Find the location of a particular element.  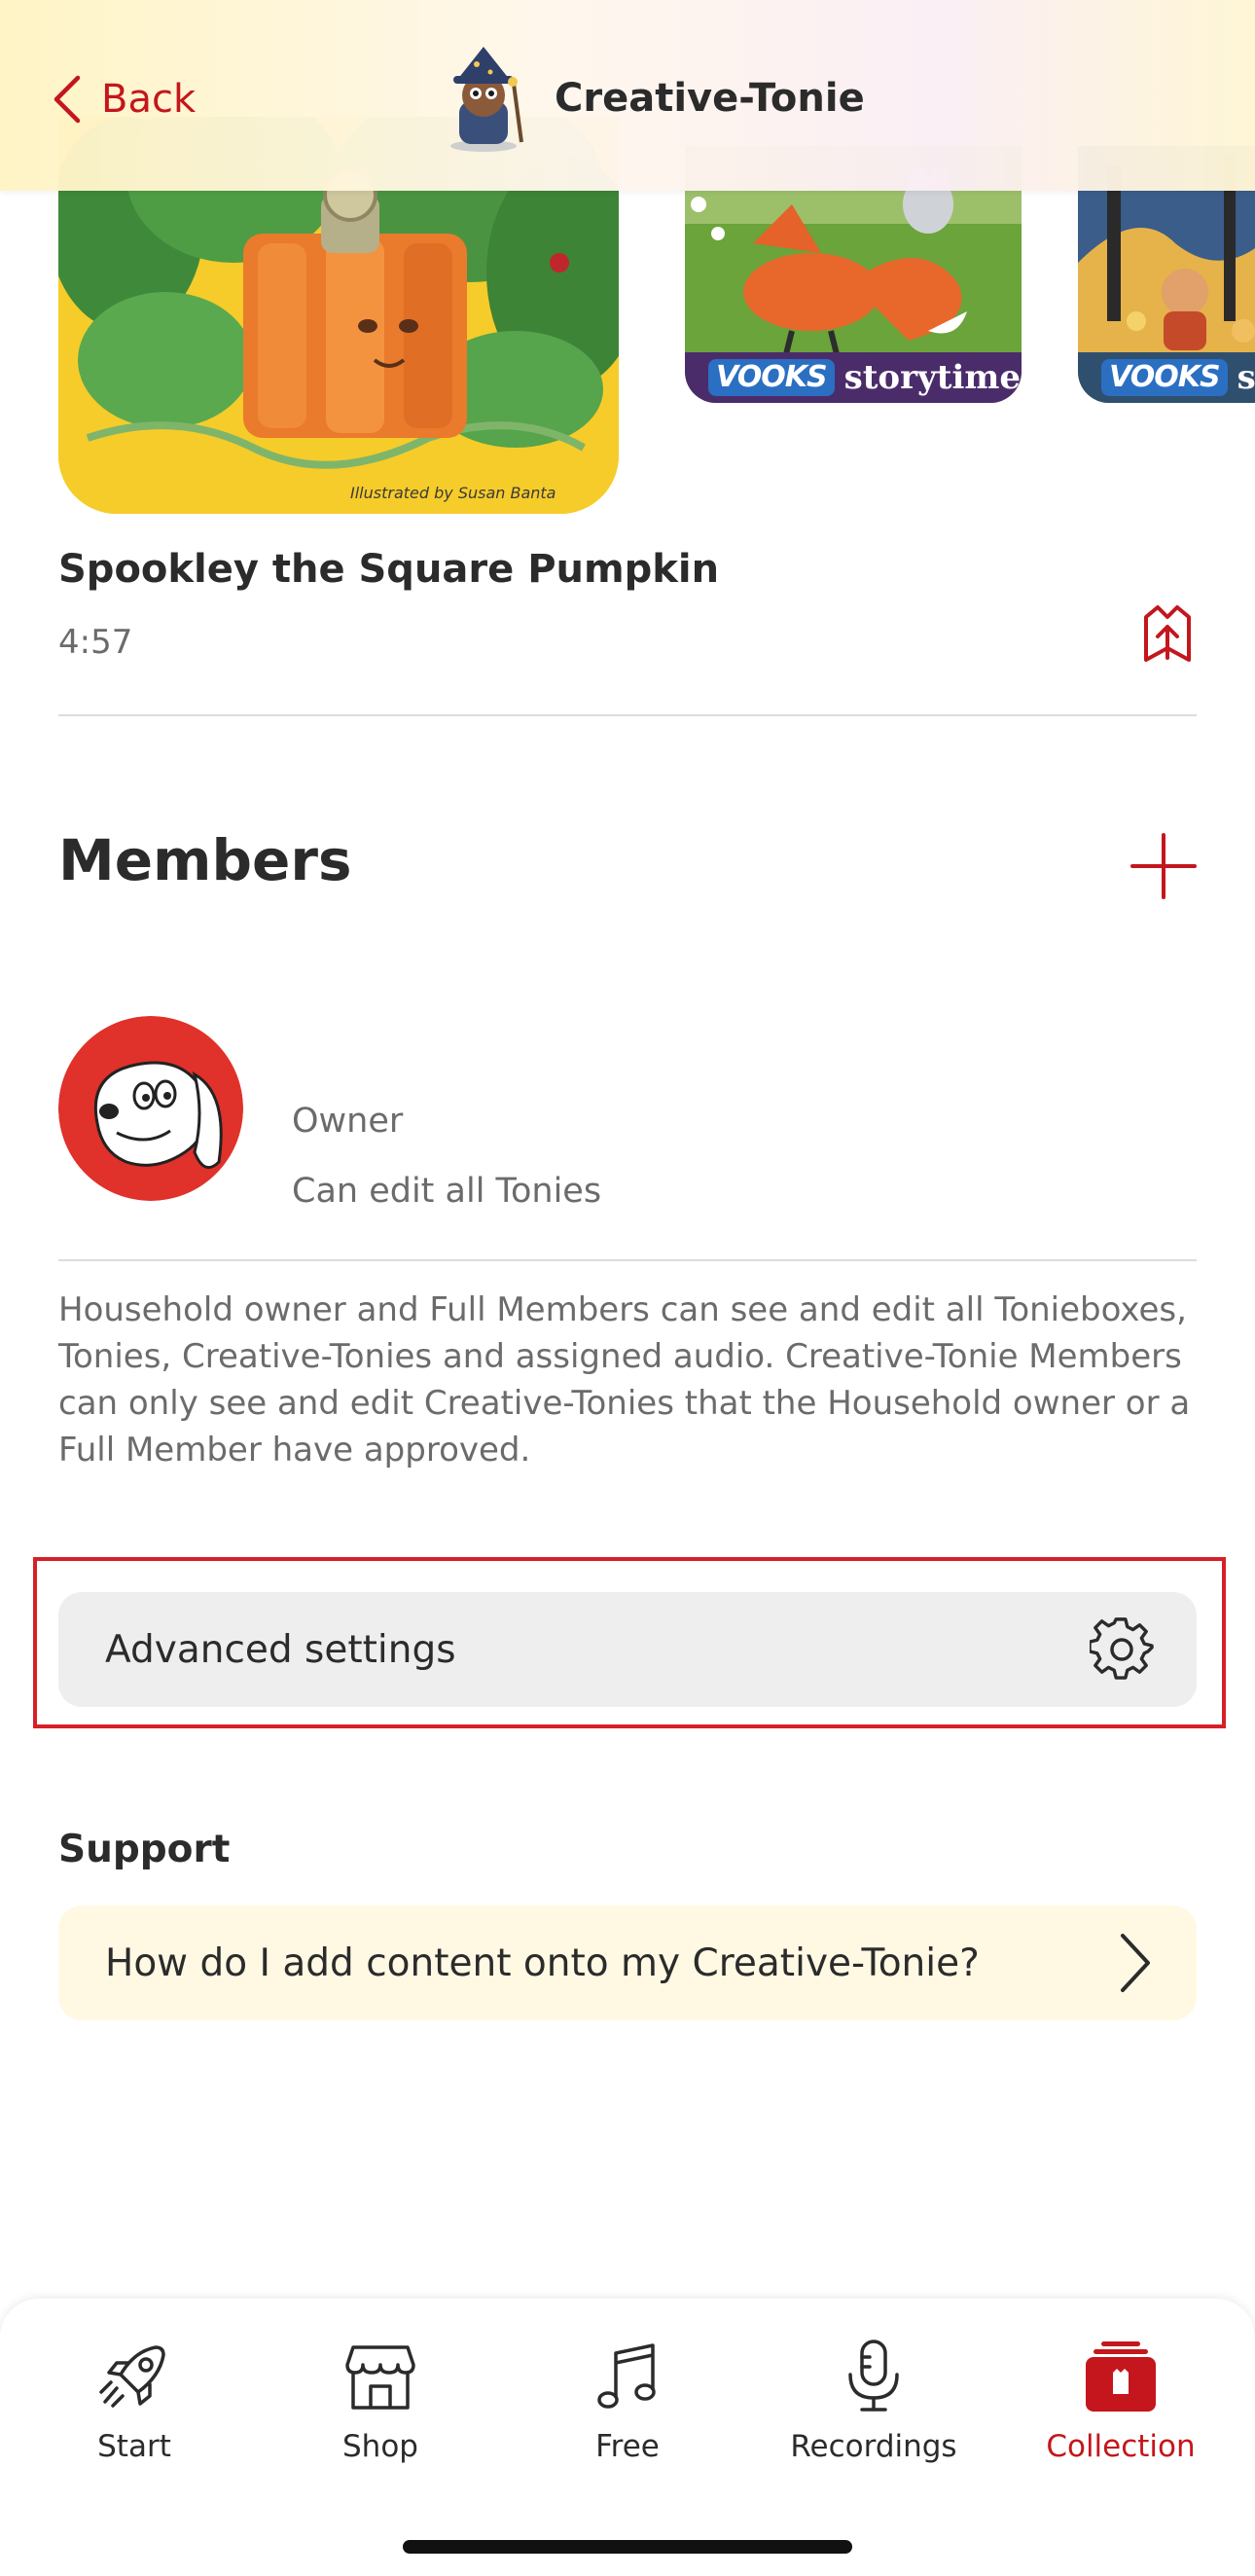

home-indicator is located at coordinates (627, 2547).